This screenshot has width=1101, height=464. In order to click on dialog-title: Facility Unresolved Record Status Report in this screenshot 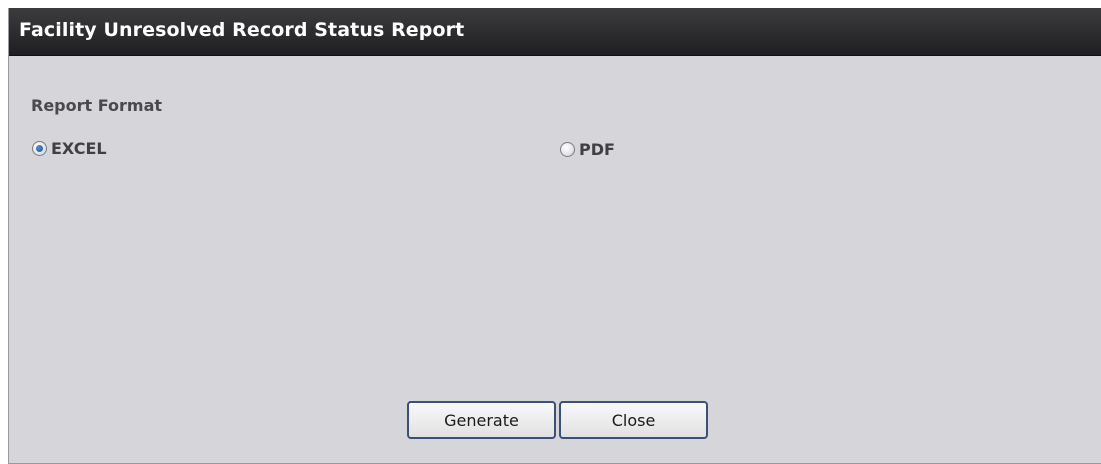, I will do `click(242, 30)`.